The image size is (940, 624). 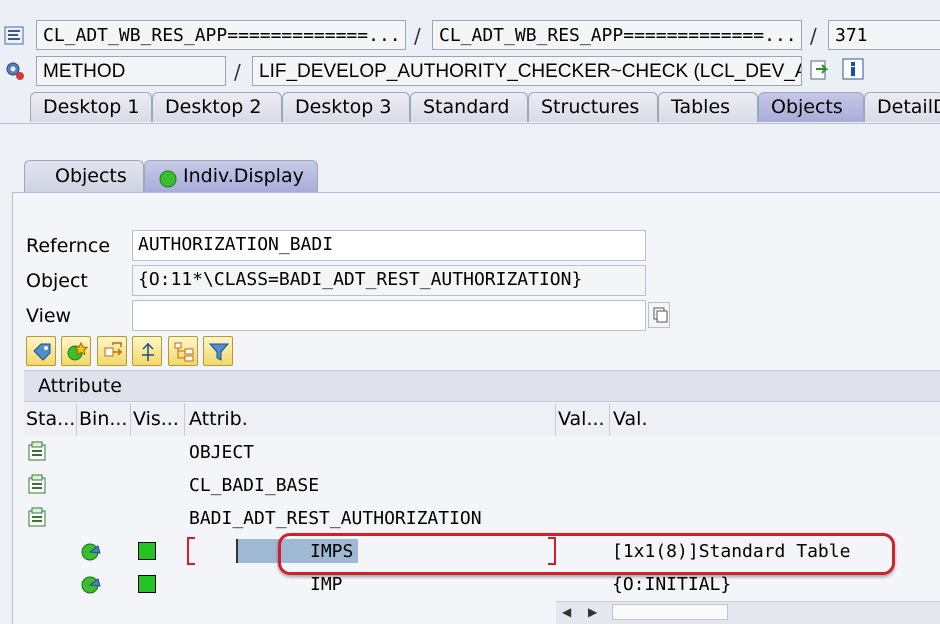 What do you see at coordinates (748, 612) in the screenshot?
I see `horizontal-scrollbar: ◀ ▶` at bounding box center [748, 612].